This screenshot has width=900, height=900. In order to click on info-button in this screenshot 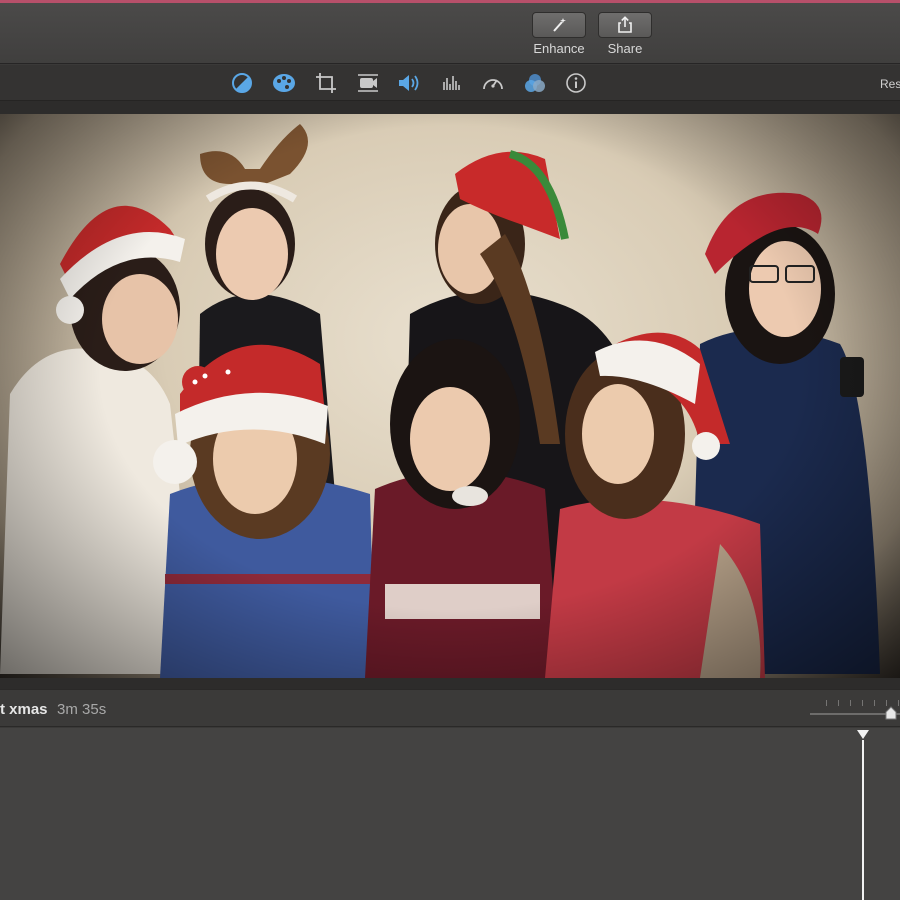, I will do `click(576, 83)`.